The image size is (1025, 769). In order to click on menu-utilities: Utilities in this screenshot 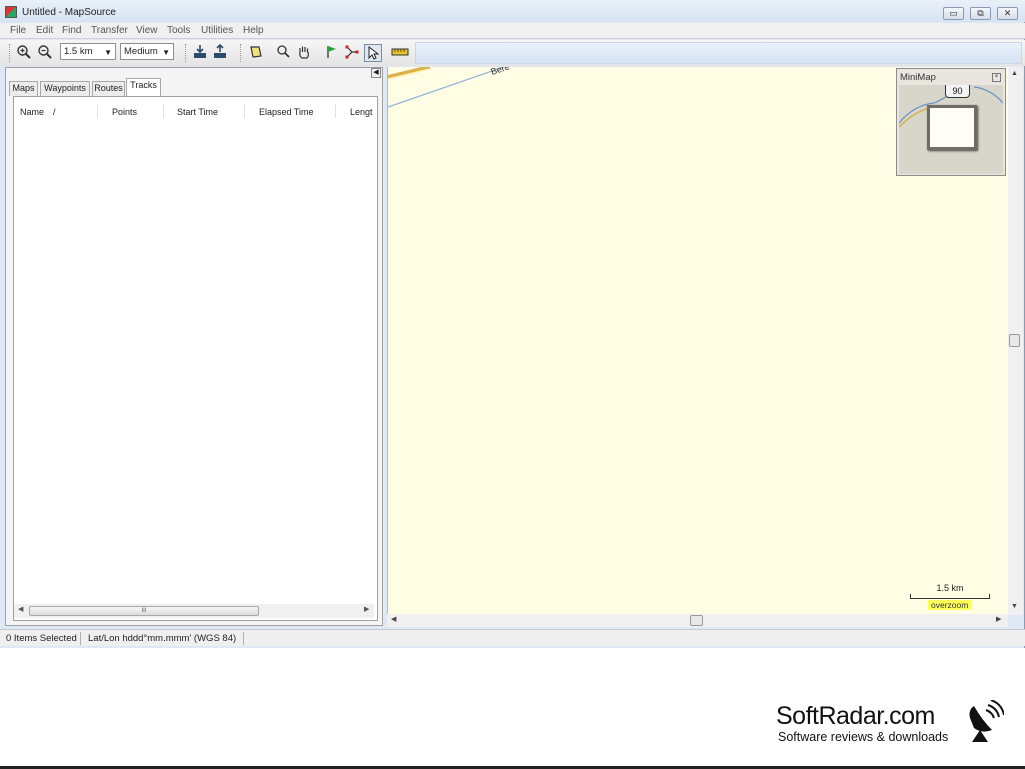, I will do `click(217, 30)`.